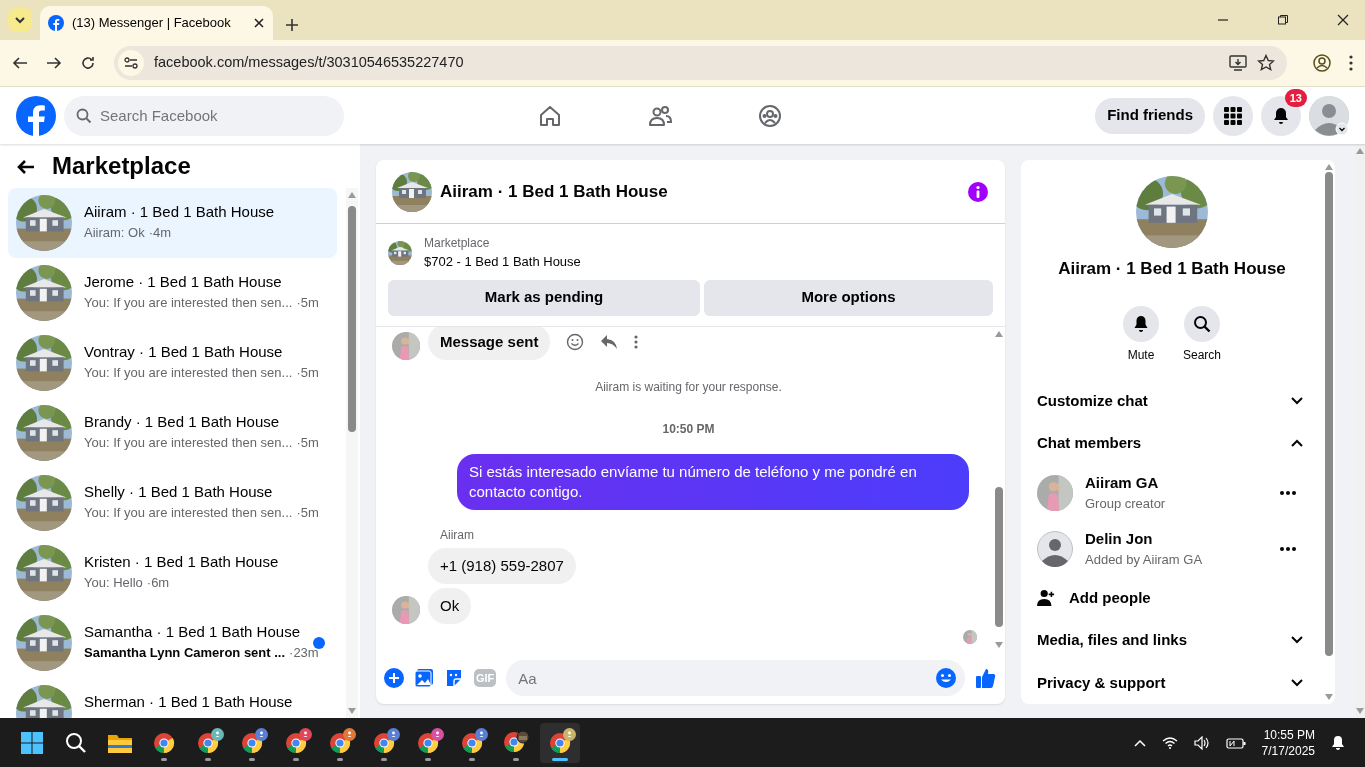 This screenshot has width=1365, height=767. What do you see at coordinates (1172, 400) in the screenshot?
I see `section-header: Customize chat` at bounding box center [1172, 400].